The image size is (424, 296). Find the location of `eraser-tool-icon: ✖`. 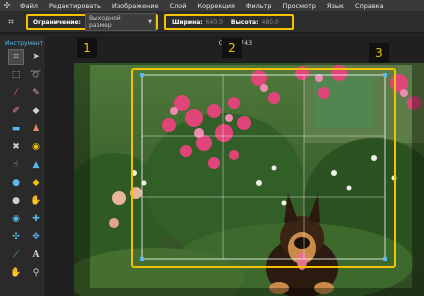

eraser-tool-icon: ✖ is located at coordinates (16, 147).